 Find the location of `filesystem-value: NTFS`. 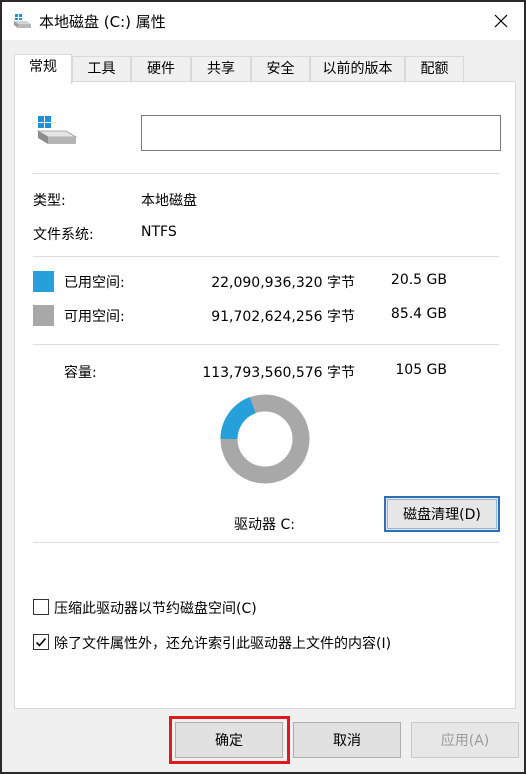

filesystem-value: NTFS is located at coordinates (159, 232).